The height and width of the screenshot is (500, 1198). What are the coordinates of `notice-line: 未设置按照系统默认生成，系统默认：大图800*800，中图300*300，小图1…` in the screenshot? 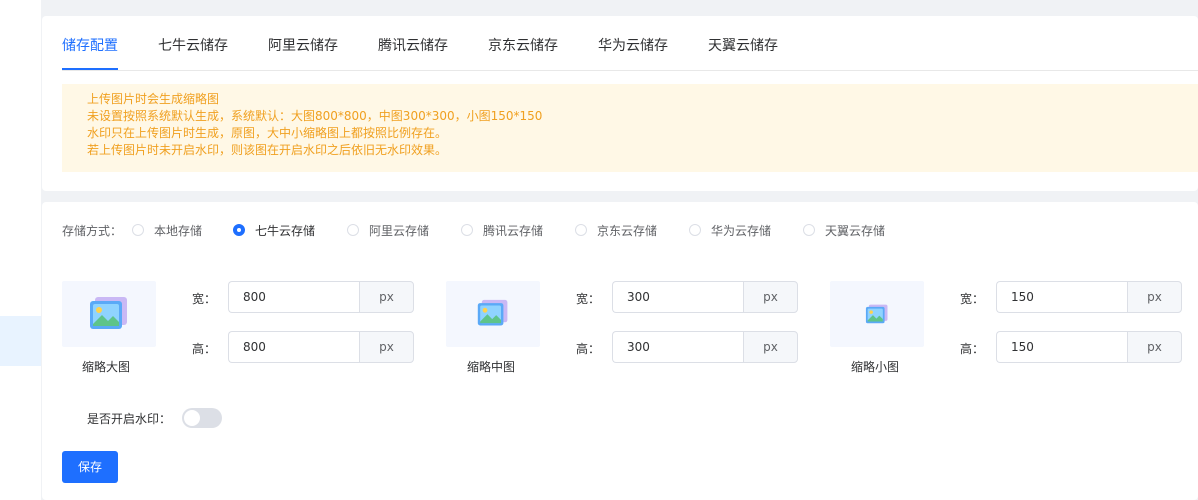 It's located at (315, 116).